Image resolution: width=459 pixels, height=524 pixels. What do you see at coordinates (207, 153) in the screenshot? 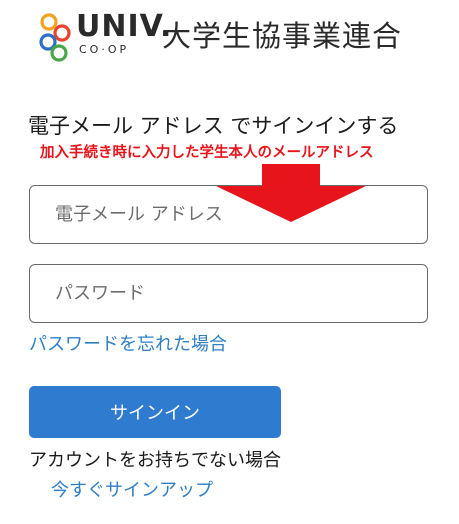
I see `email-annotation: 加入手続き時に入力した学生本人のメールアドレス` at bounding box center [207, 153].